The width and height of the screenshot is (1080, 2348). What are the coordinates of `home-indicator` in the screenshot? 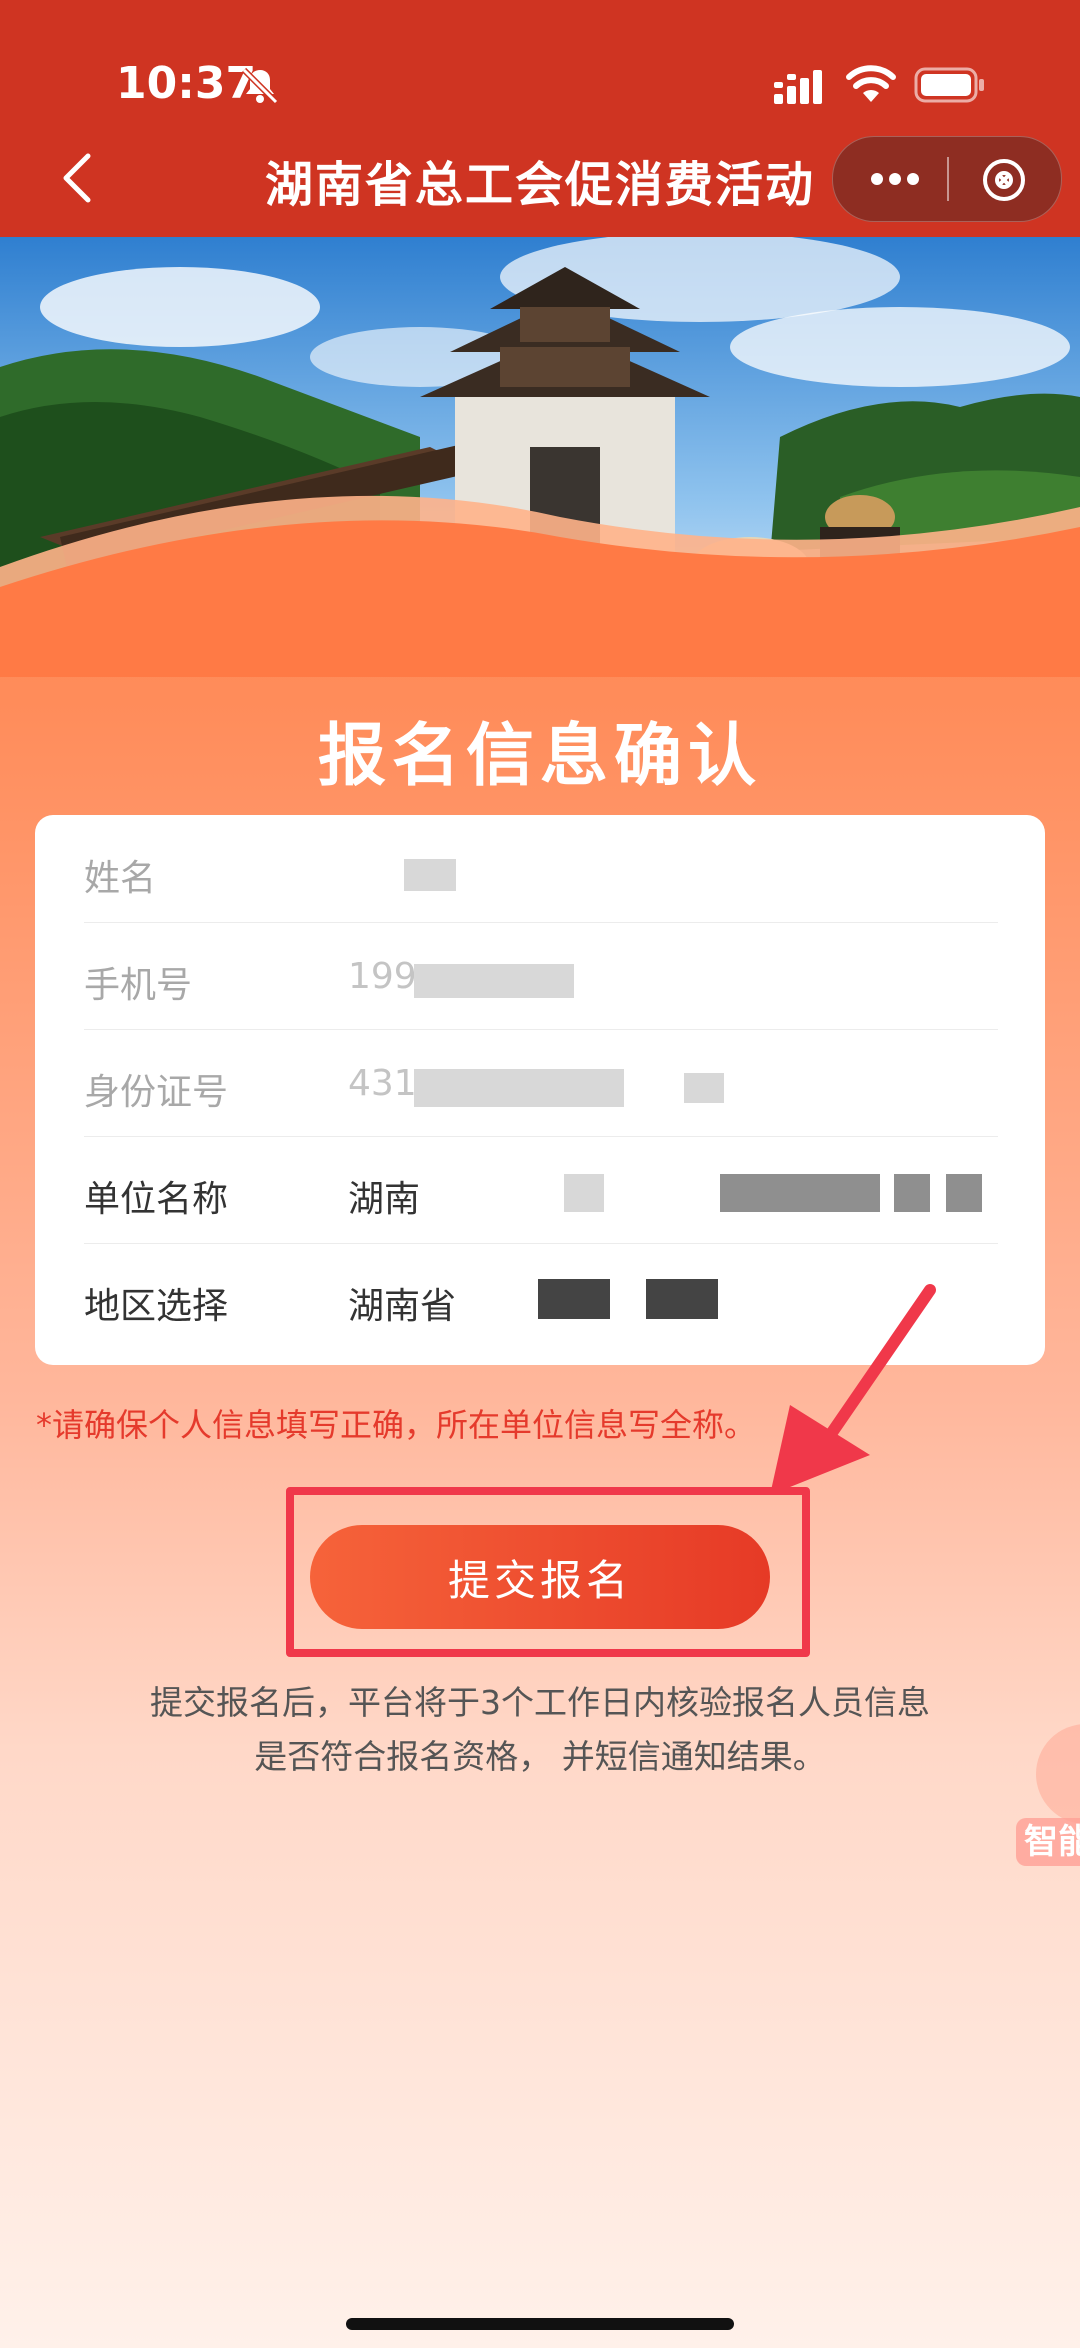 It's located at (540, 2324).